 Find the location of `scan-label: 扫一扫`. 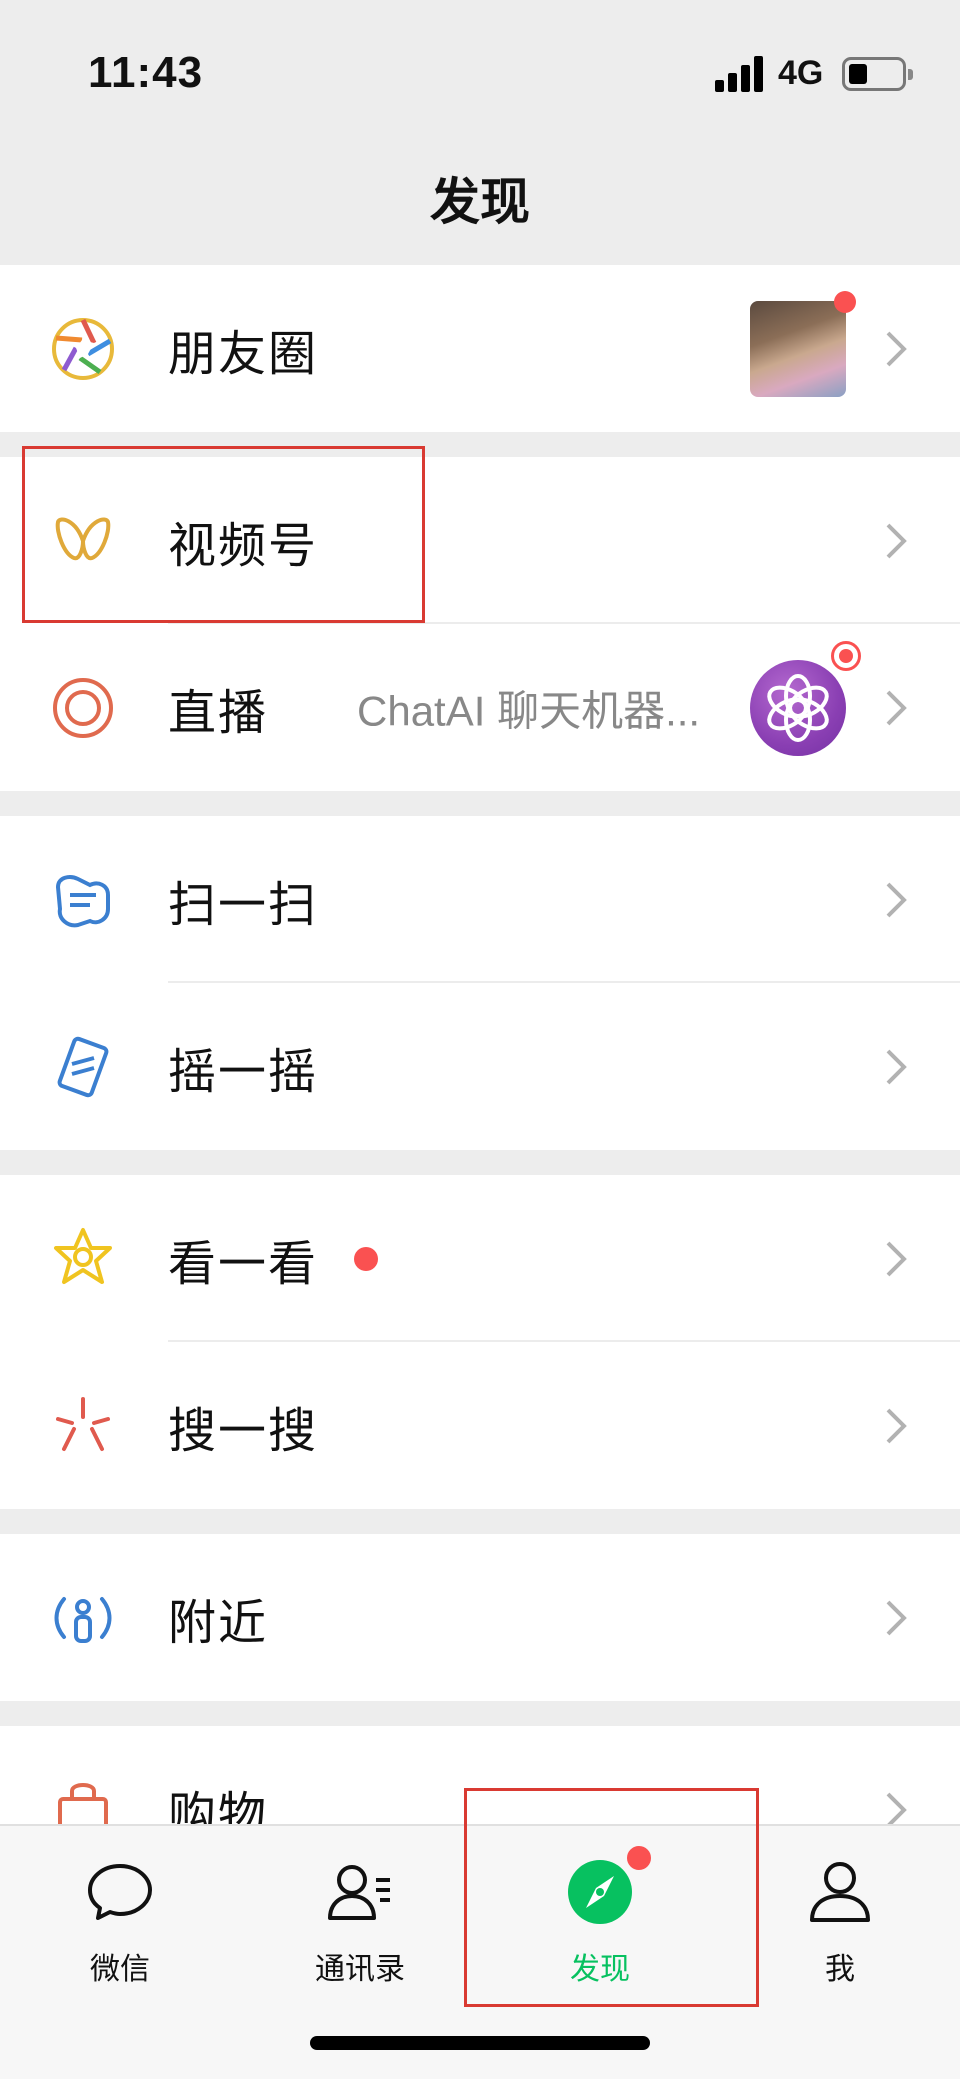

scan-label: 扫一扫 is located at coordinates (243, 904).